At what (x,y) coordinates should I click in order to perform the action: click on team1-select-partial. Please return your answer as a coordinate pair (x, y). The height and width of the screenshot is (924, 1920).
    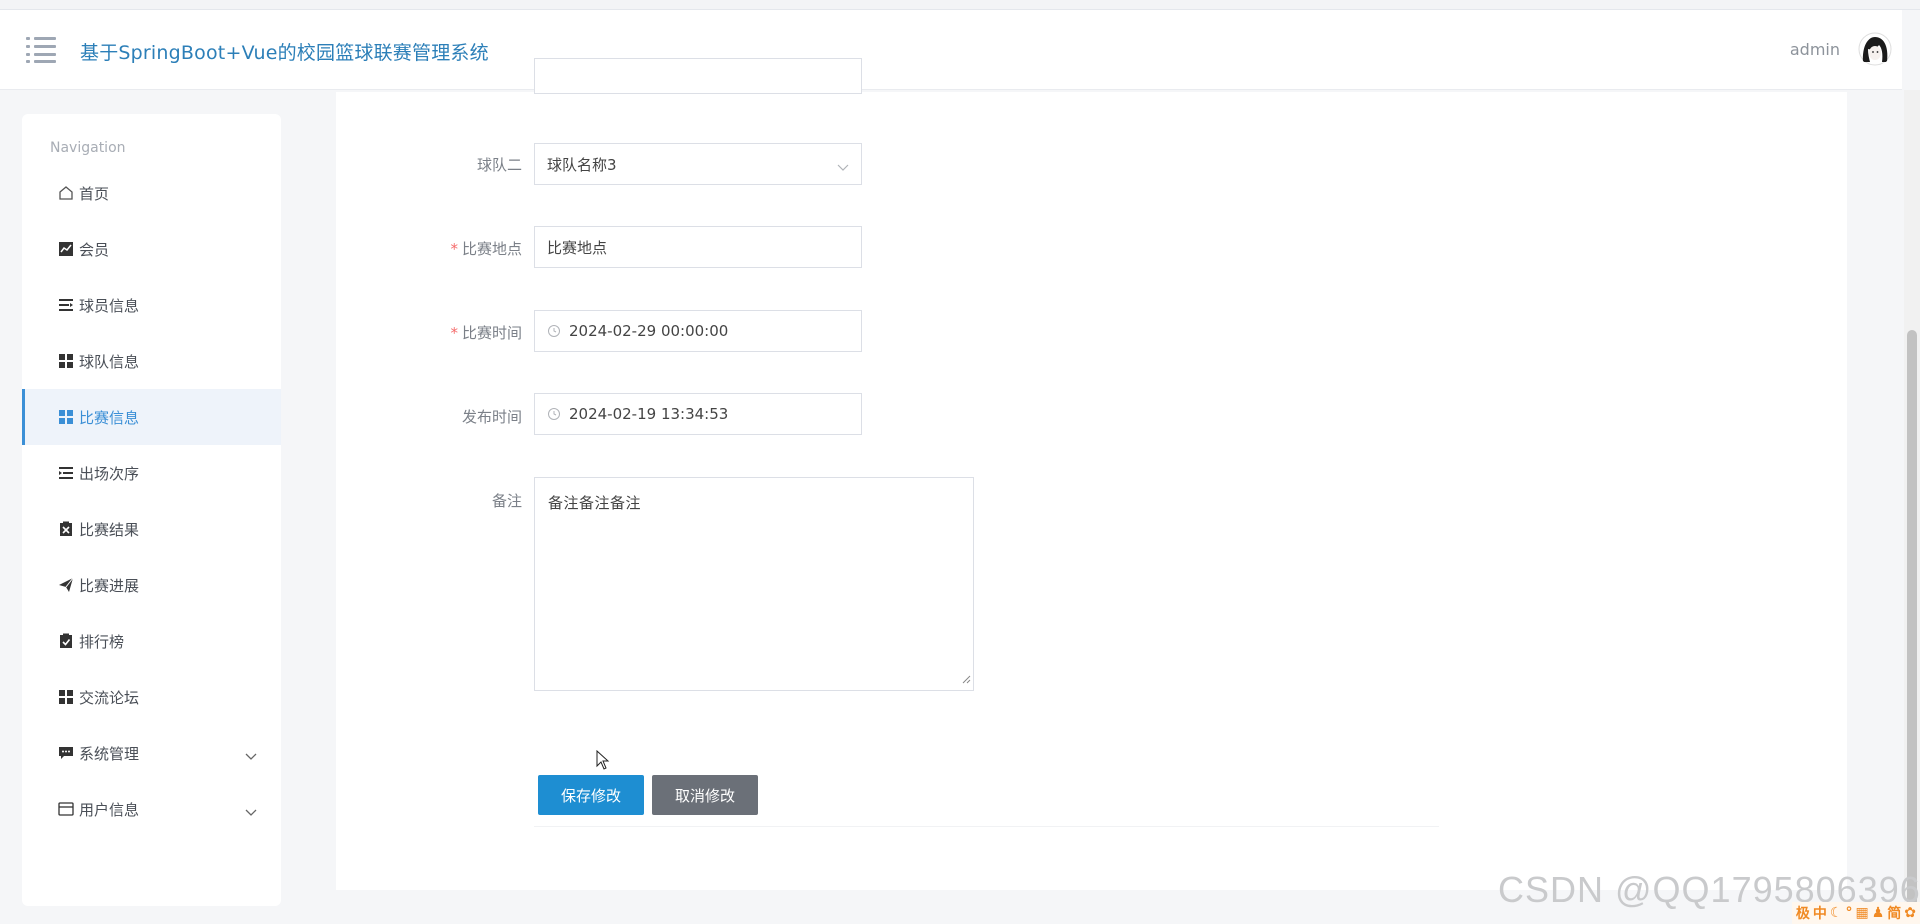
    Looking at the image, I should click on (698, 76).